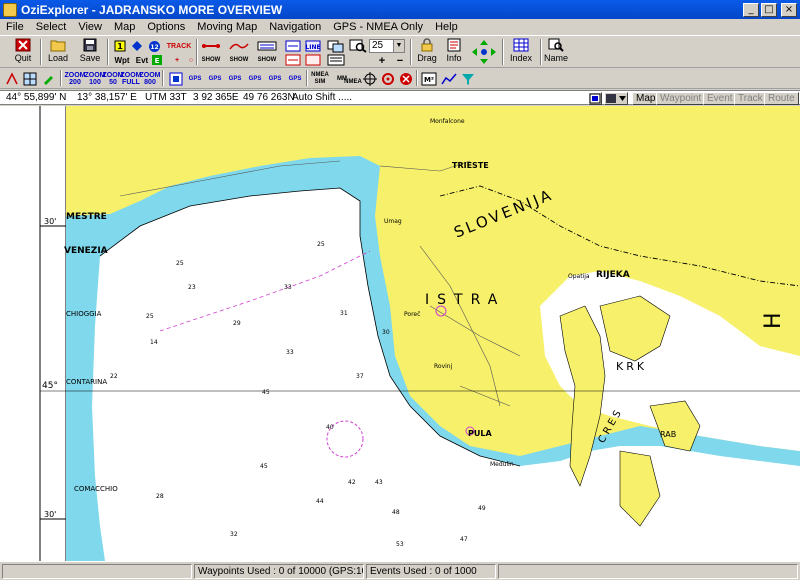 This screenshot has height=580, width=800. I want to click on waypoint-tool-icon: 1, so click(120, 46).